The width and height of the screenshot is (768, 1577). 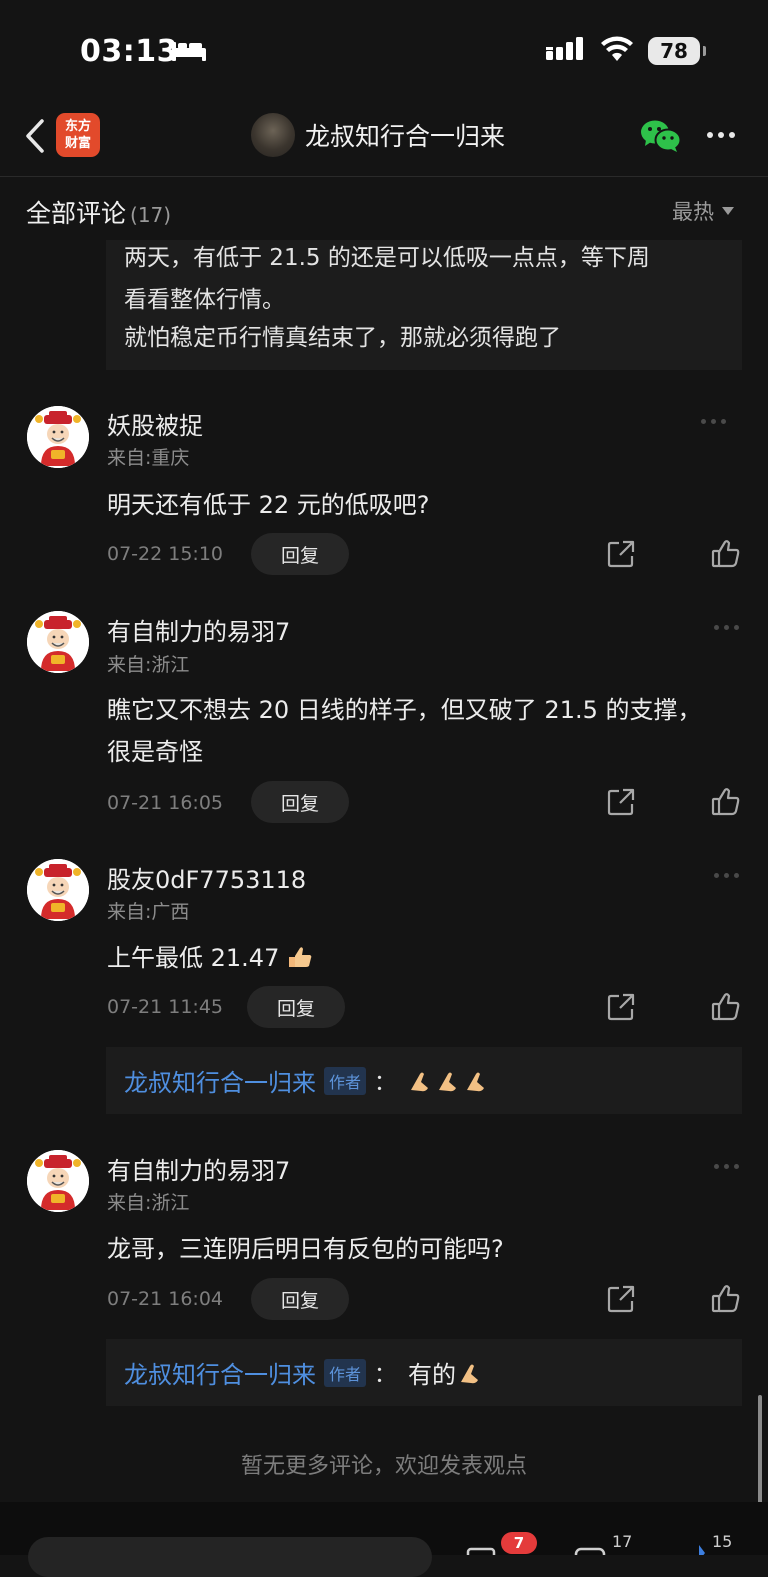 What do you see at coordinates (483, 1550) in the screenshot?
I see `edit-icon` at bounding box center [483, 1550].